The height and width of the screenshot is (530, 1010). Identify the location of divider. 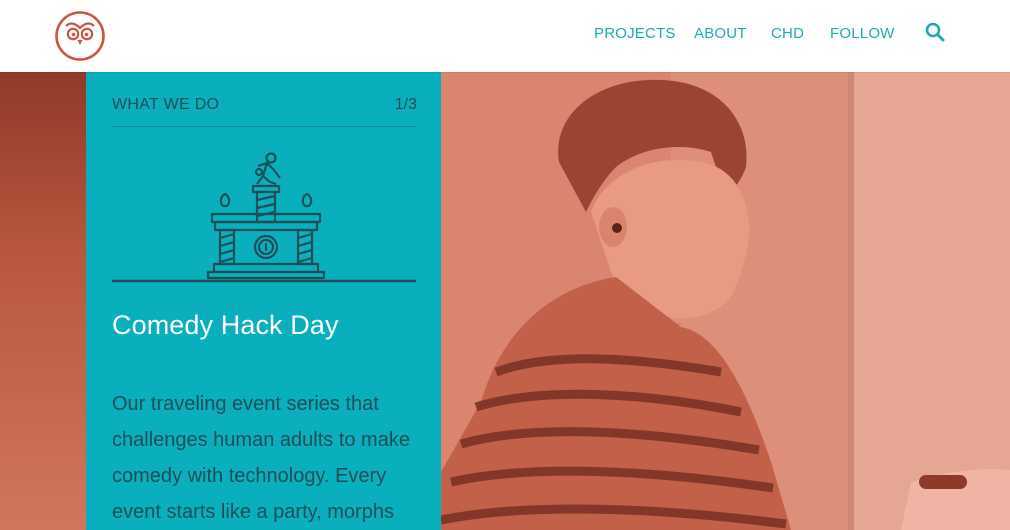
(264, 126).